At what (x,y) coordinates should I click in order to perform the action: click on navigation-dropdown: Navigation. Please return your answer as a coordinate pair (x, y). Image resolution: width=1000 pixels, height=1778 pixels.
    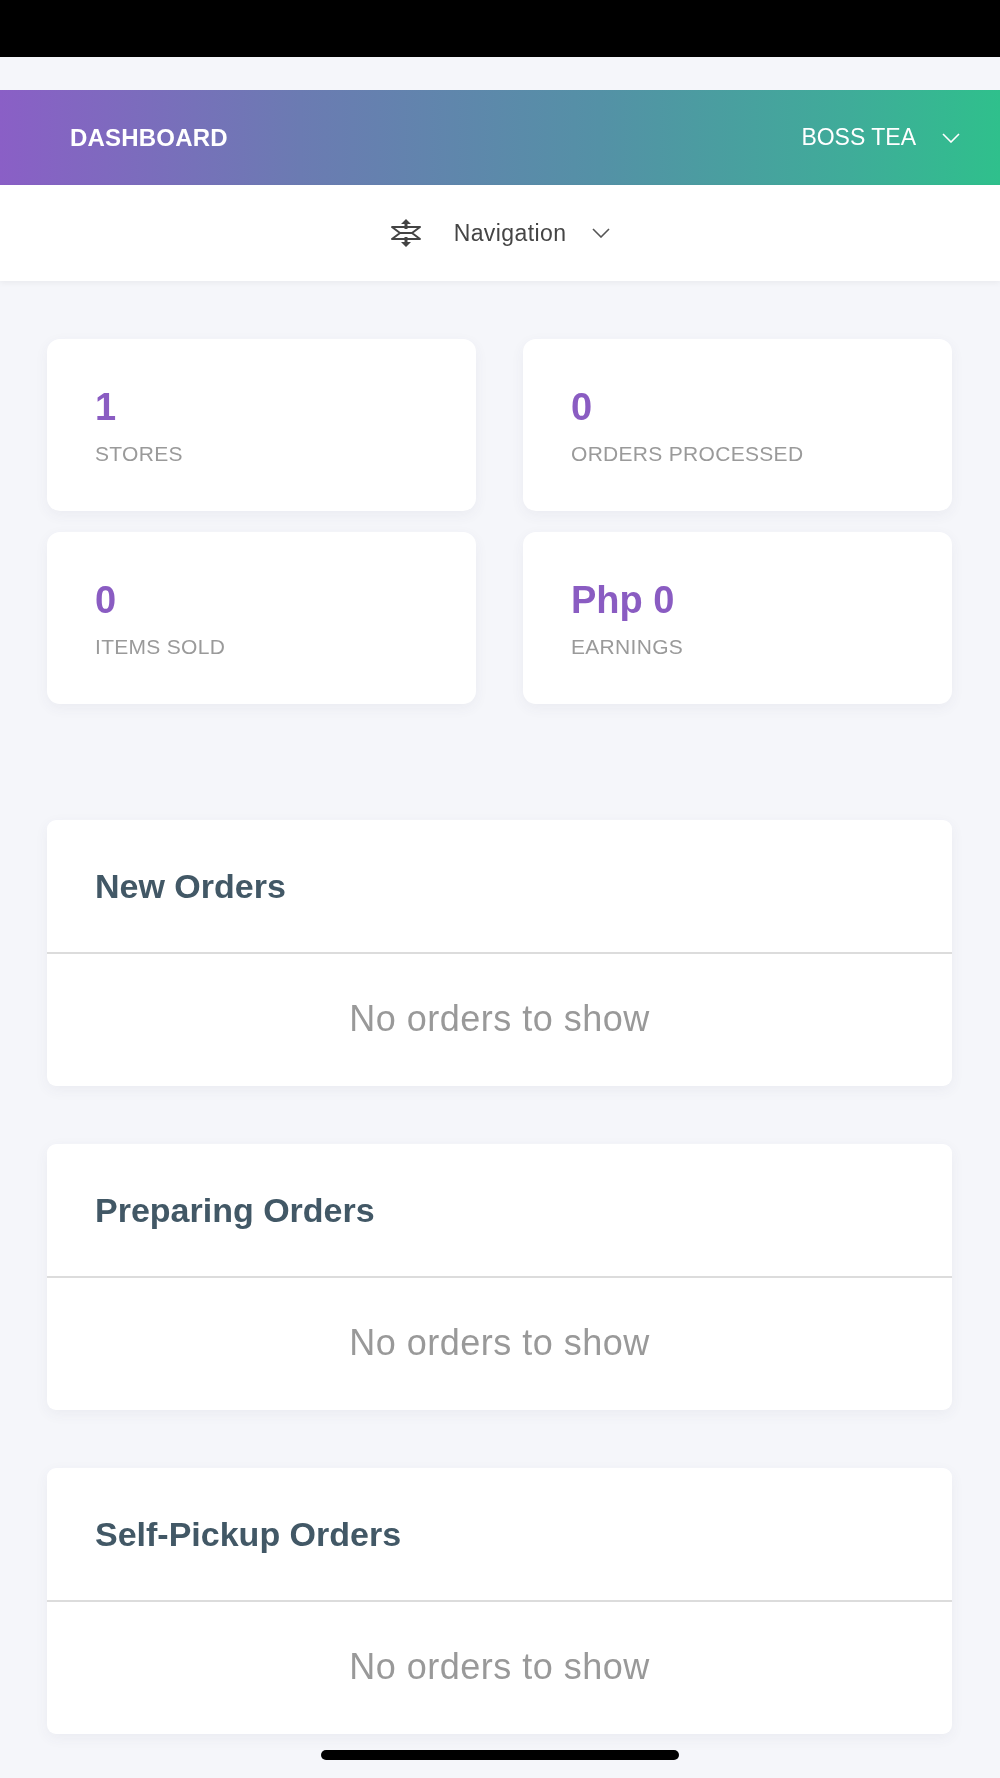
    Looking at the image, I should click on (500, 233).